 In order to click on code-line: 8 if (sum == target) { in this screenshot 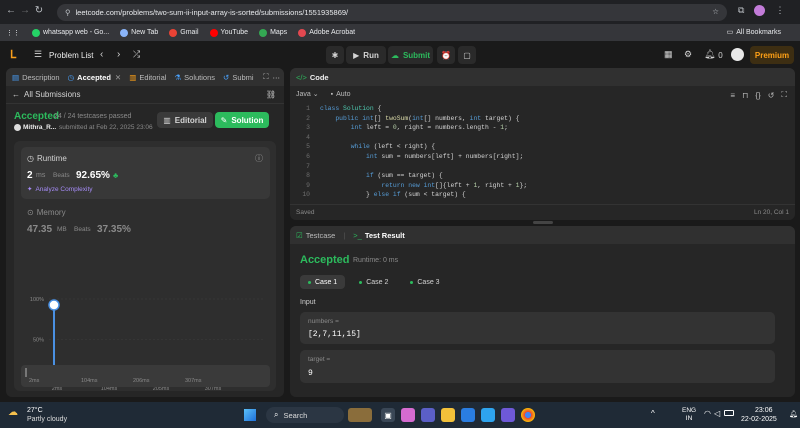, I will do `click(542, 176)`.